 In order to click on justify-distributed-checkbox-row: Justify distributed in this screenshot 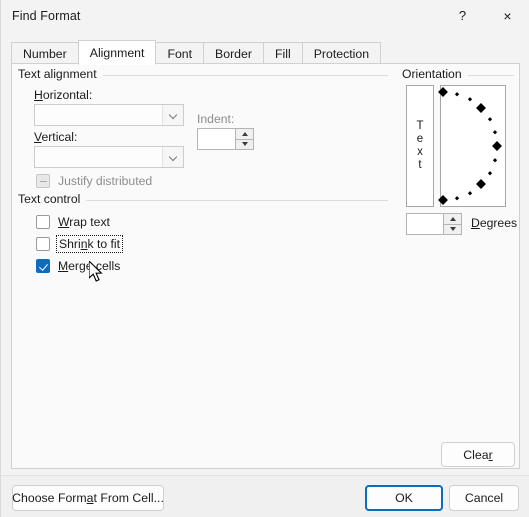, I will do `click(94, 181)`.